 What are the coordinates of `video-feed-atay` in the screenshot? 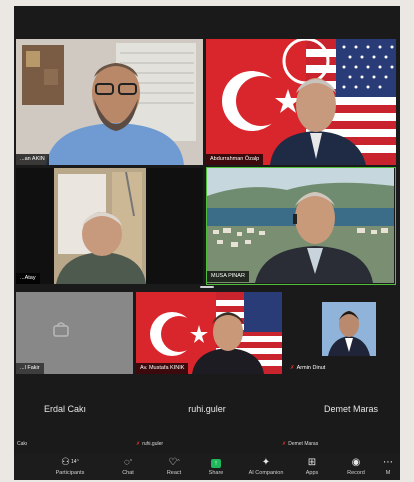 It's located at (109, 226).